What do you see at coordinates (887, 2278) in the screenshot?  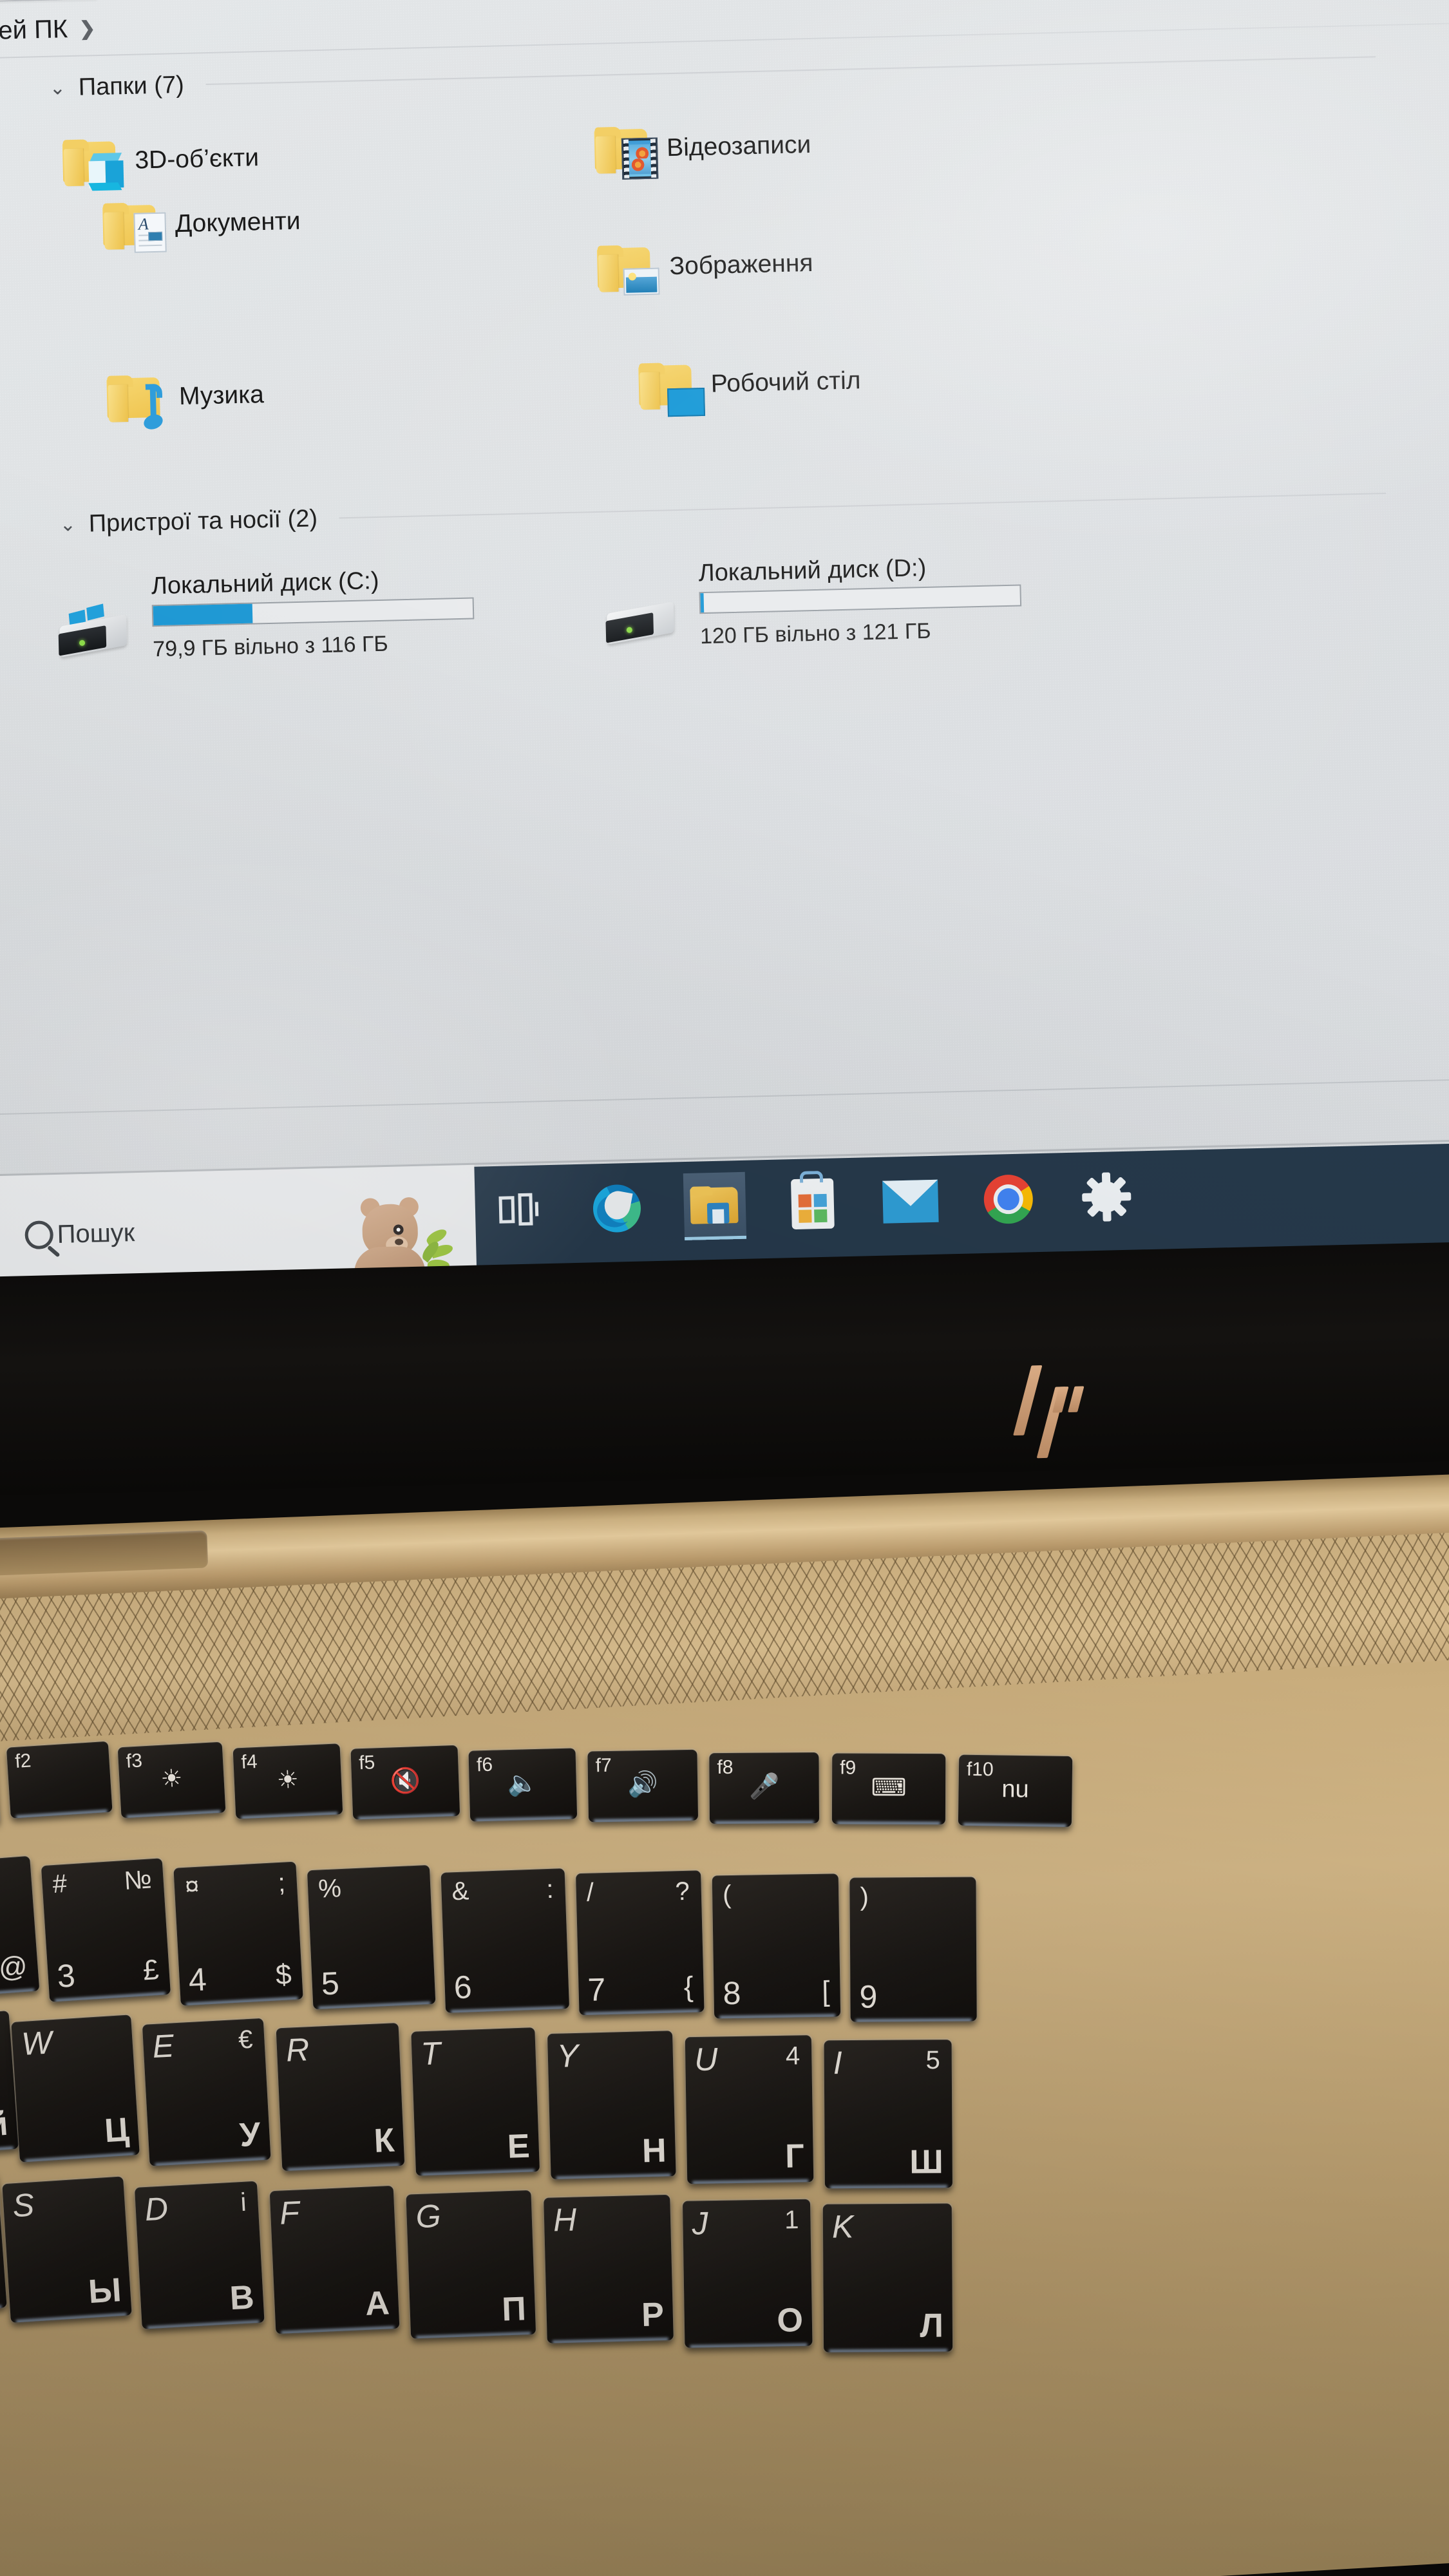 I see `key-K: KЛ` at bounding box center [887, 2278].